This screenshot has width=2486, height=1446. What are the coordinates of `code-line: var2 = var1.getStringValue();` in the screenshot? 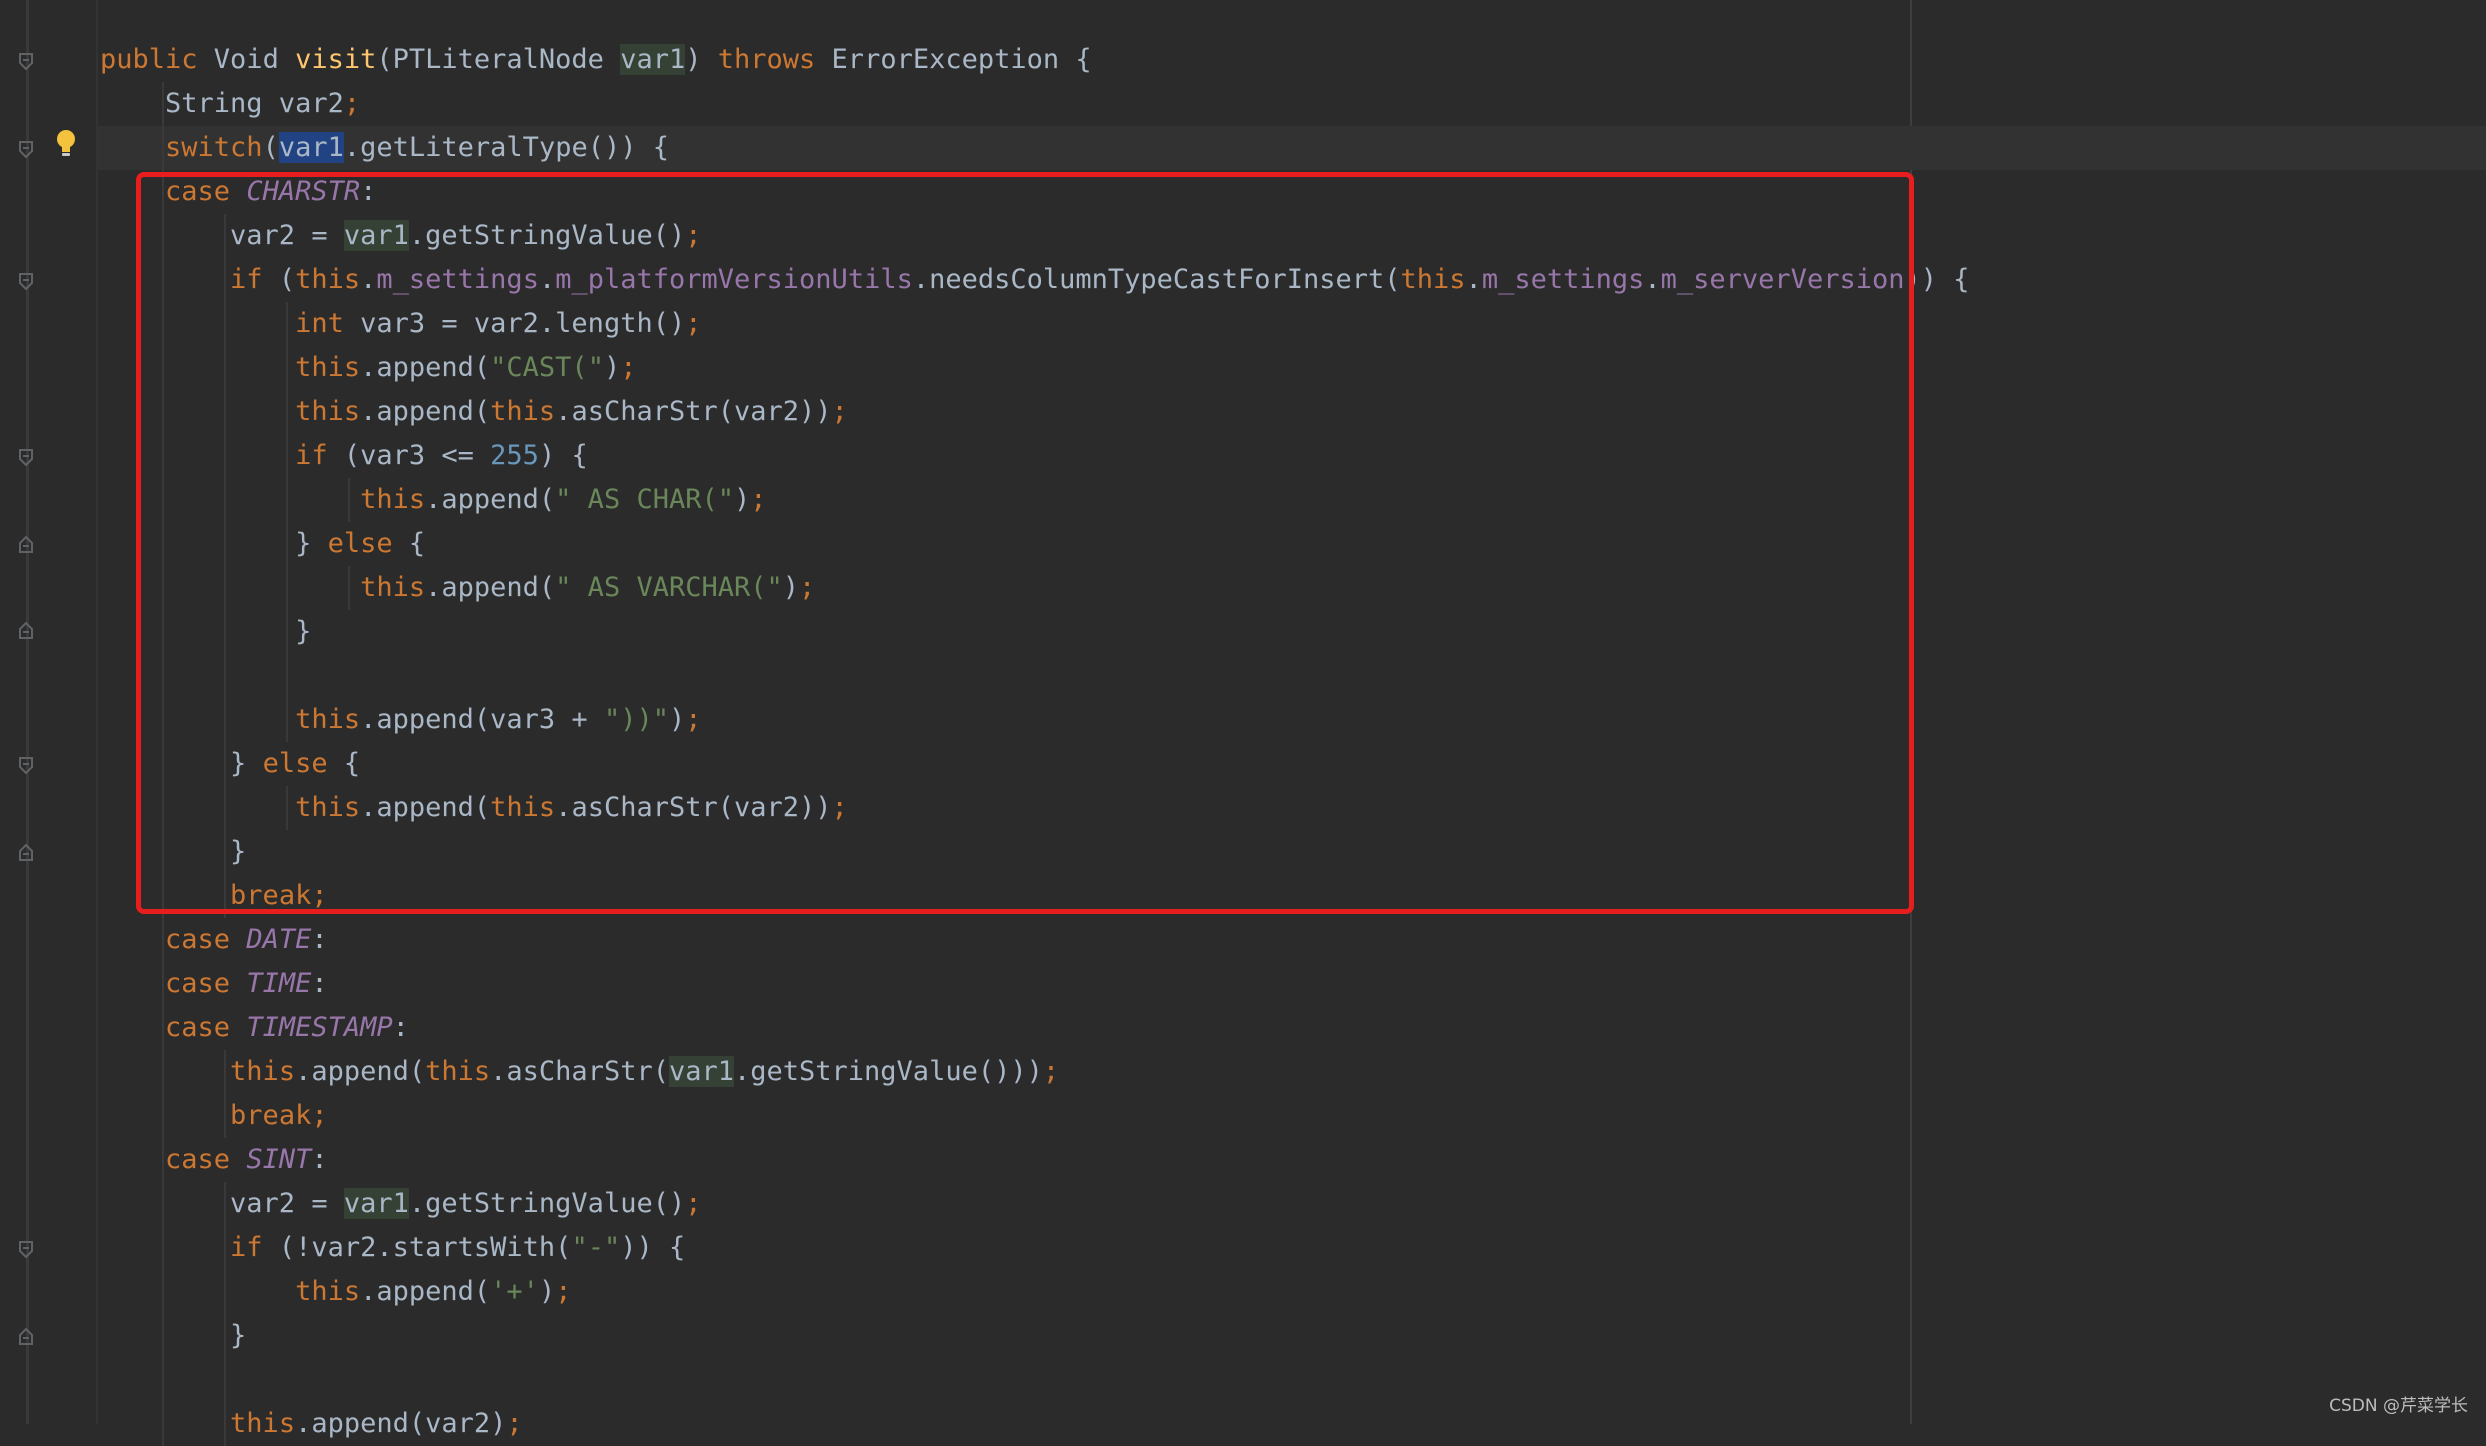 It's located at (400, 1204).